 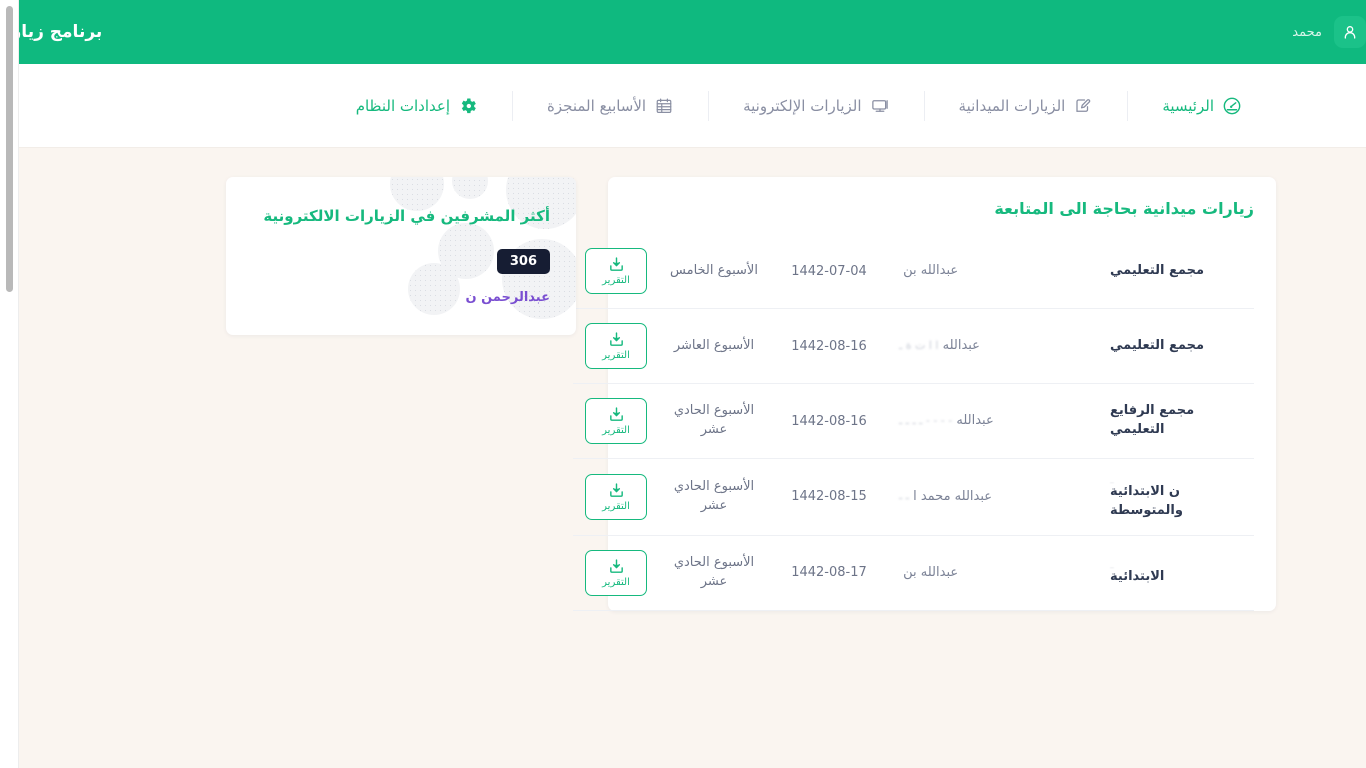 What do you see at coordinates (507, 297) in the screenshot?
I see `top-supervisor-name: عبدالرحمن ن` at bounding box center [507, 297].